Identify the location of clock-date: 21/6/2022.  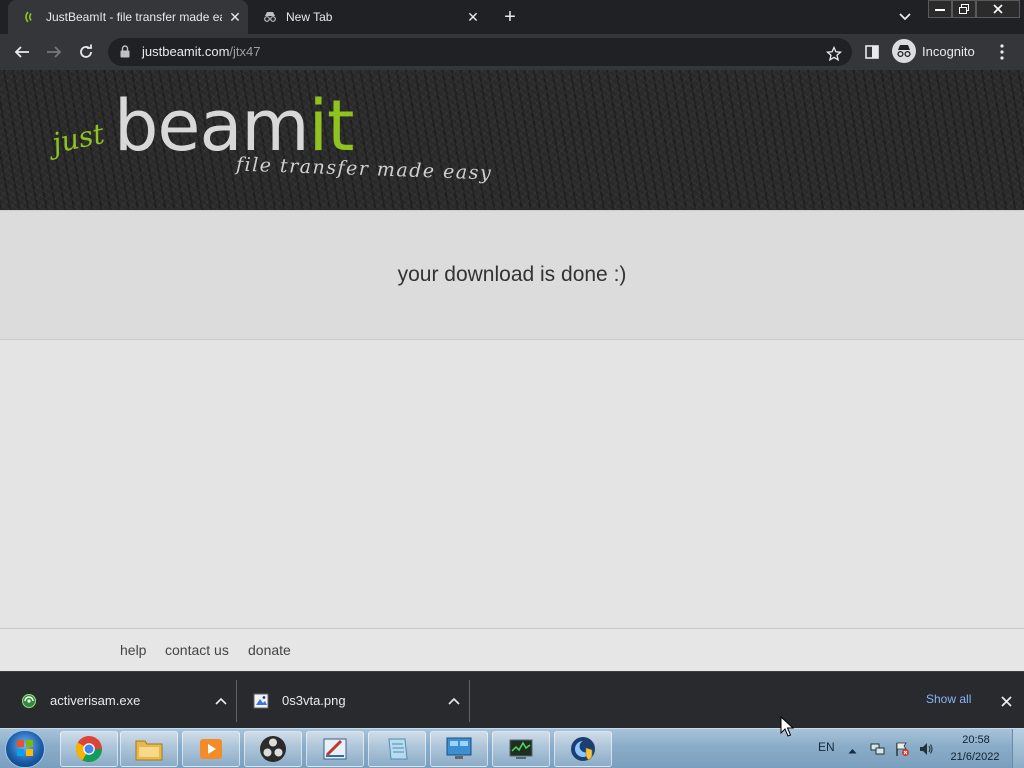
(975, 757).